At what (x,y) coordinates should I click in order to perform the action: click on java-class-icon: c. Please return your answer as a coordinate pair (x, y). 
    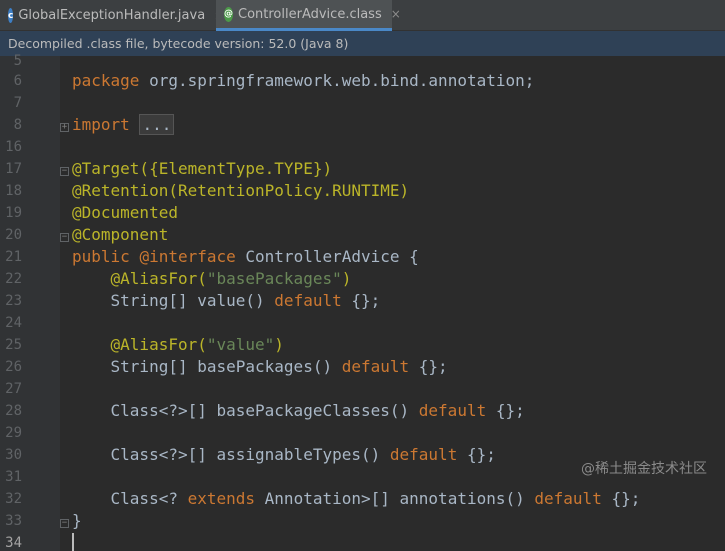
    Looking at the image, I should click on (11, 15).